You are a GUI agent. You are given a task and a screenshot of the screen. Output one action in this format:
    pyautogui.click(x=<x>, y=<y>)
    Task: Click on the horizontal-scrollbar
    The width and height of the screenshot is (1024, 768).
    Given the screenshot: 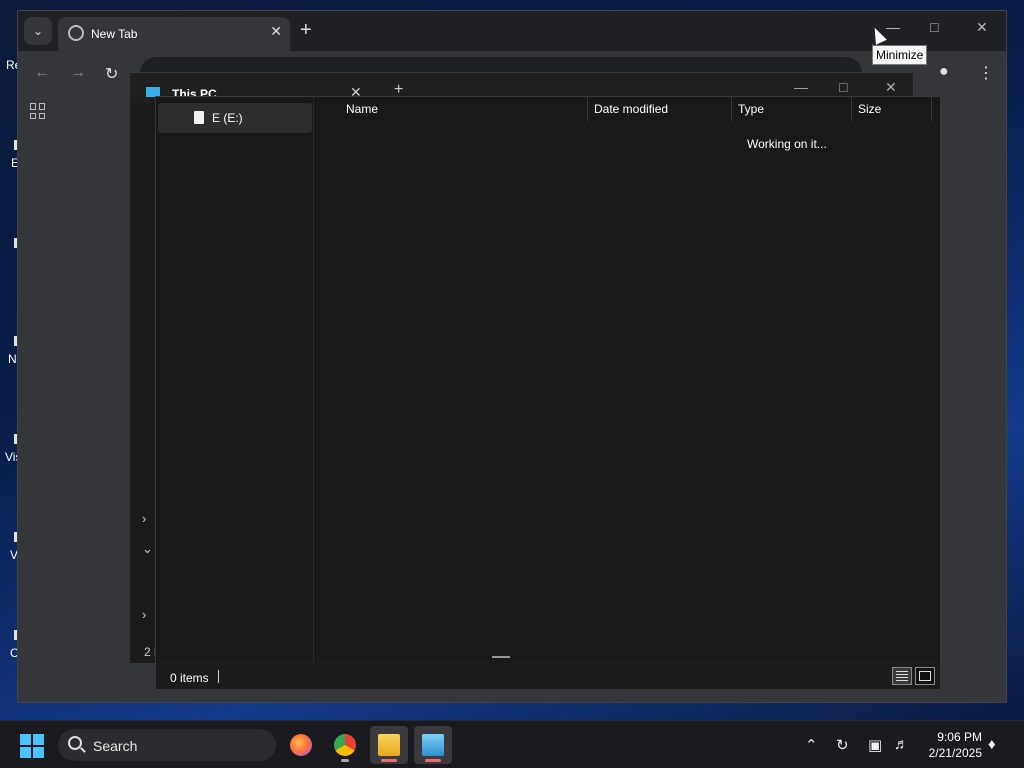 What is the action you would take?
    pyautogui.click(x=501, y=657)
    